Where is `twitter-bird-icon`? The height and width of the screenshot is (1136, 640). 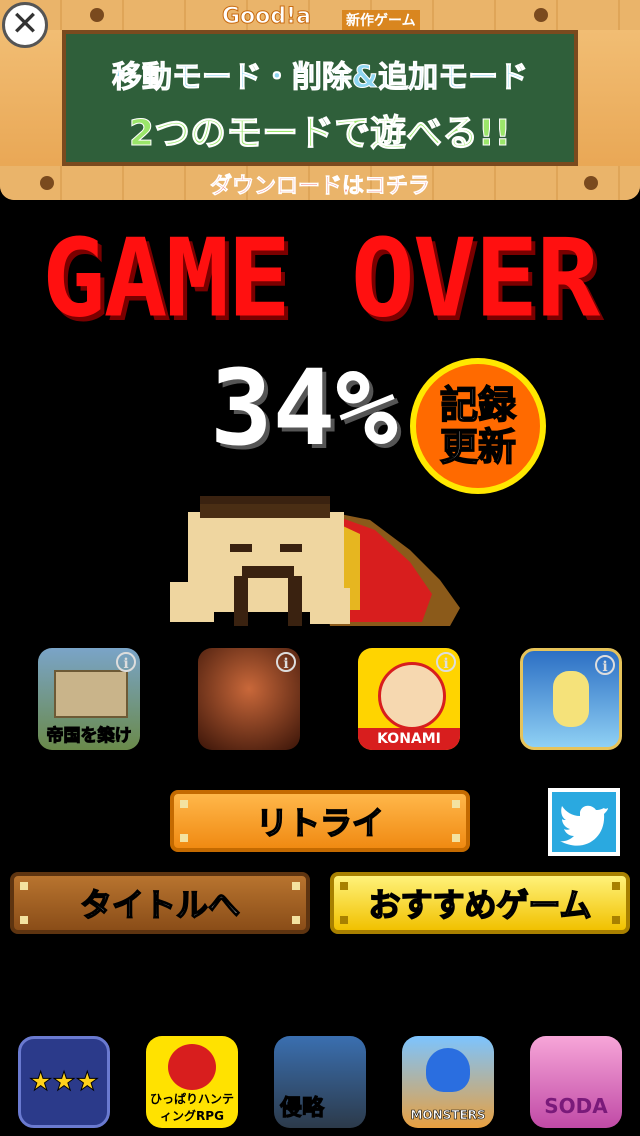
twitter-bird-icon is located at coordinates (584, 825).